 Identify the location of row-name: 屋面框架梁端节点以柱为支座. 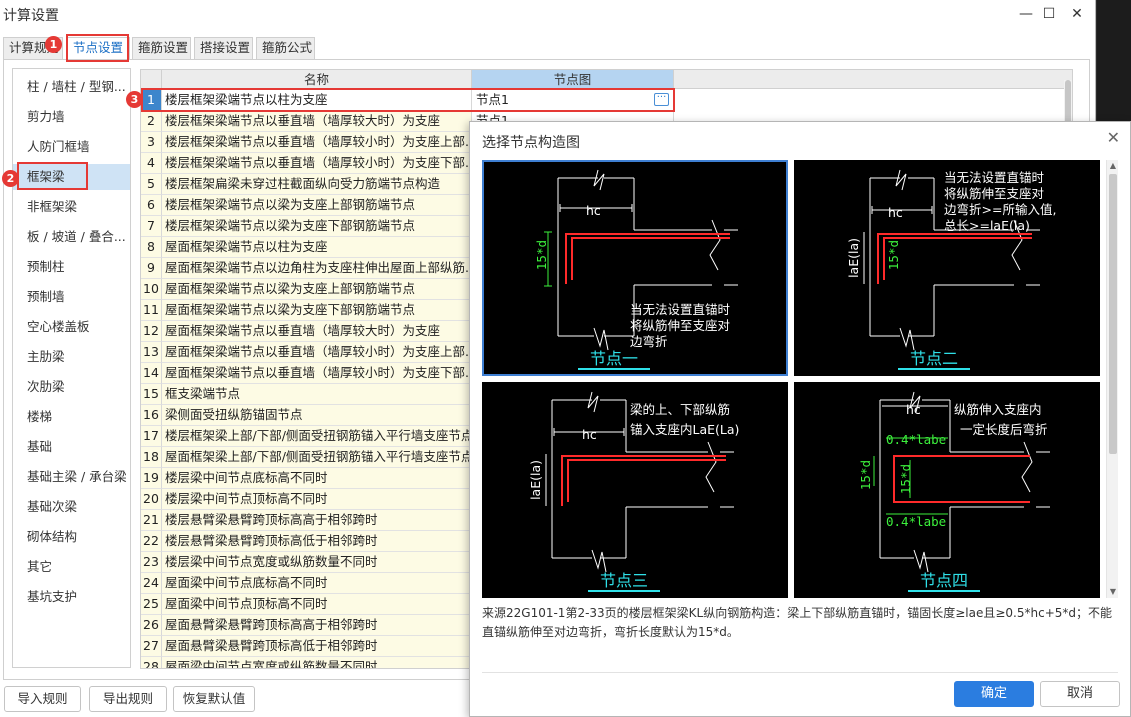
(317, 247).